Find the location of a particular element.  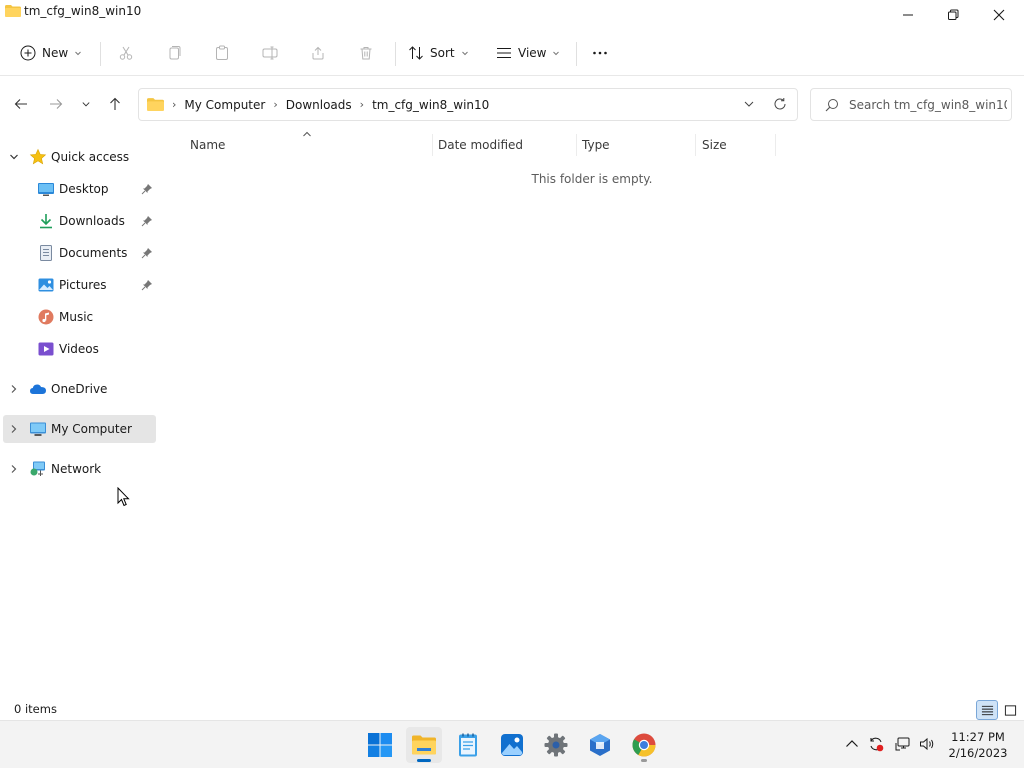

close-icon is located at coordinates (999, 15).